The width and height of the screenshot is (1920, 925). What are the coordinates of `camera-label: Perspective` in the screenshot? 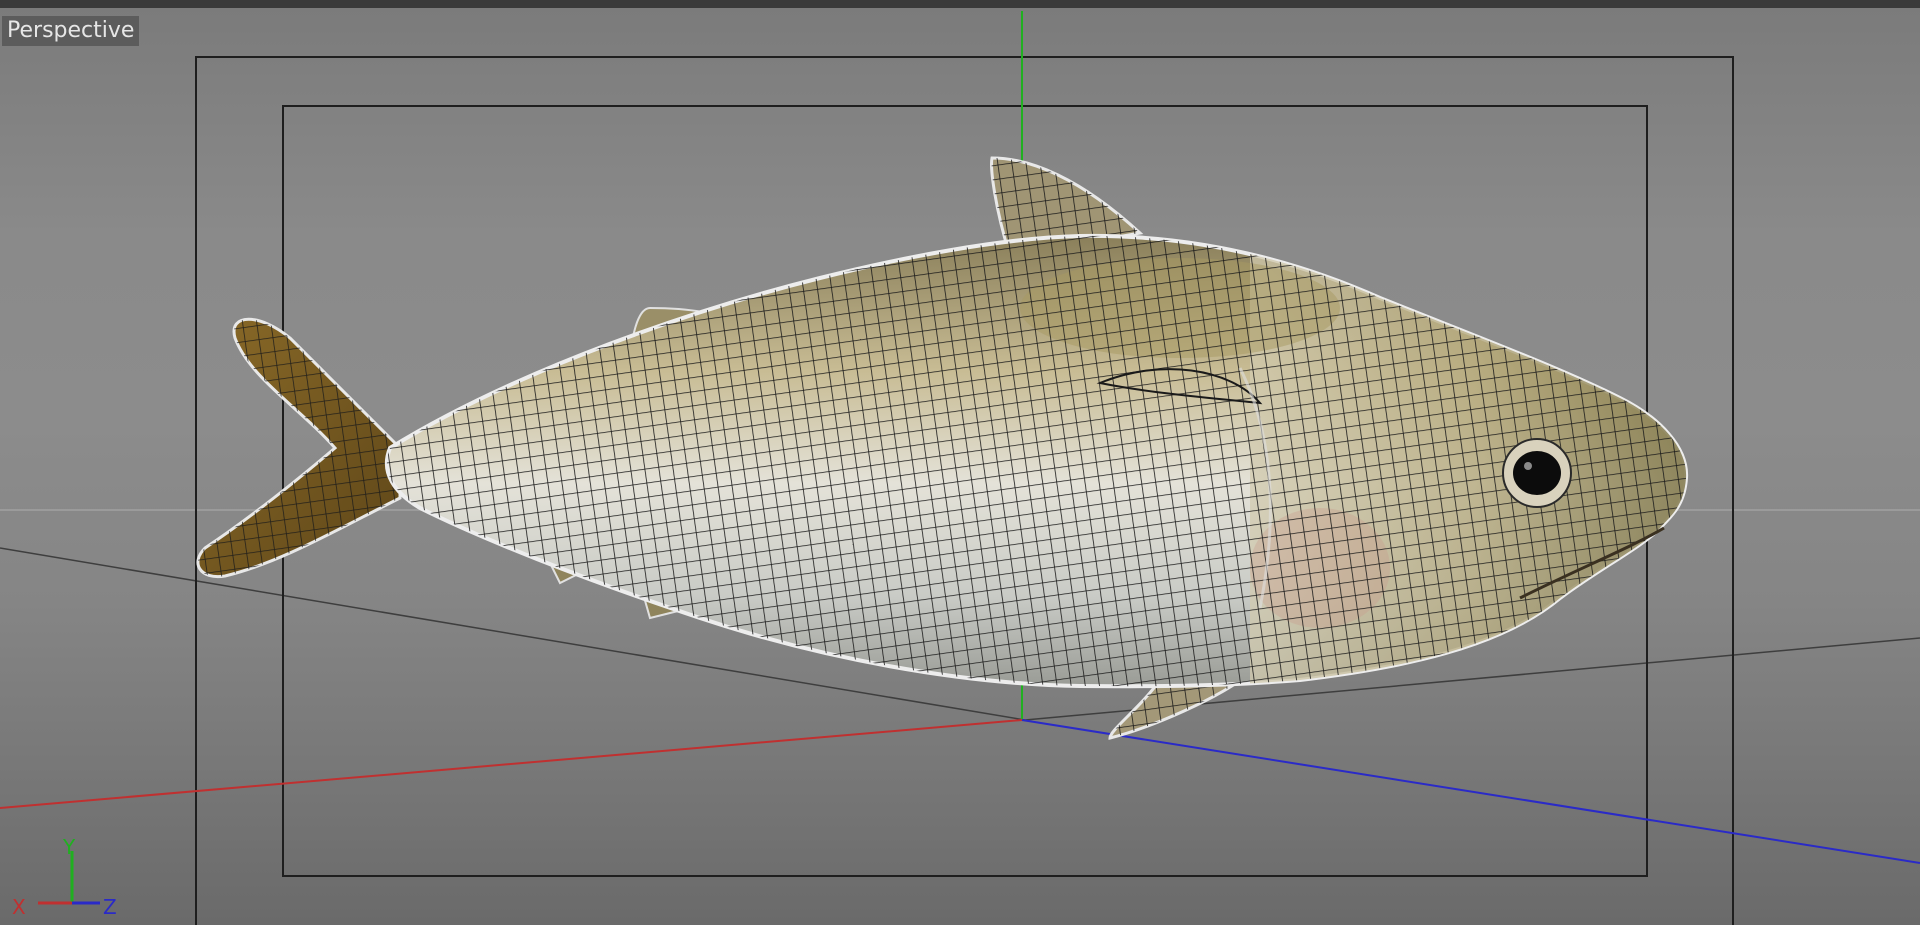 It's located at (71, 31).